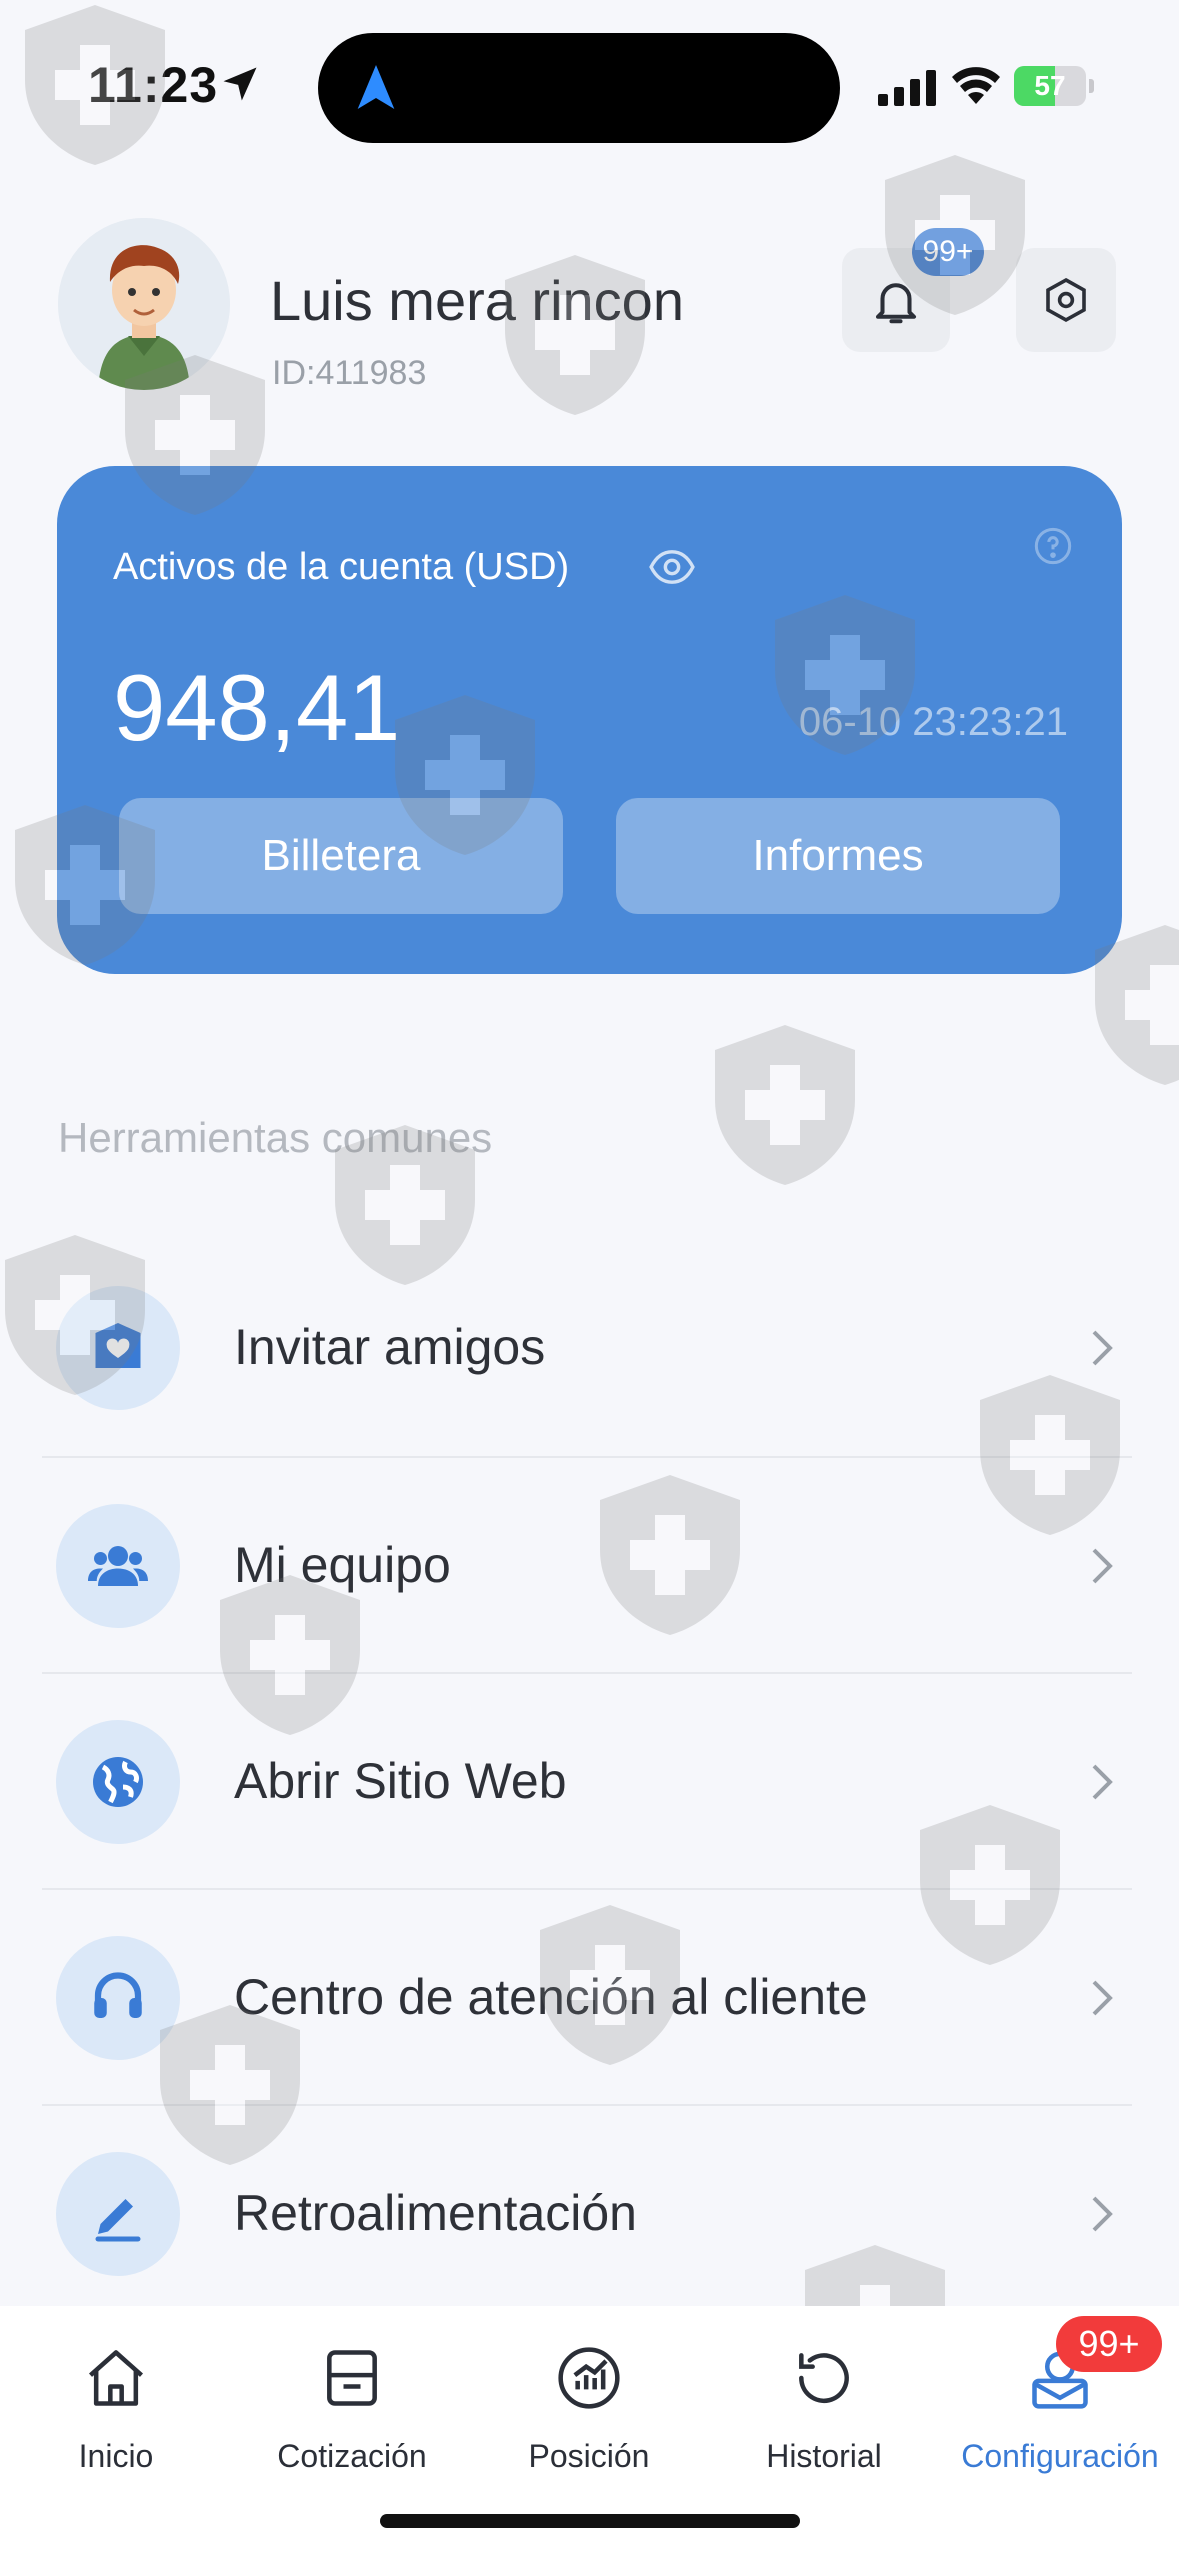 The height and width of the screenshot is (2556, 1179). I want to click on avatar-illustration, so click(144, 304).